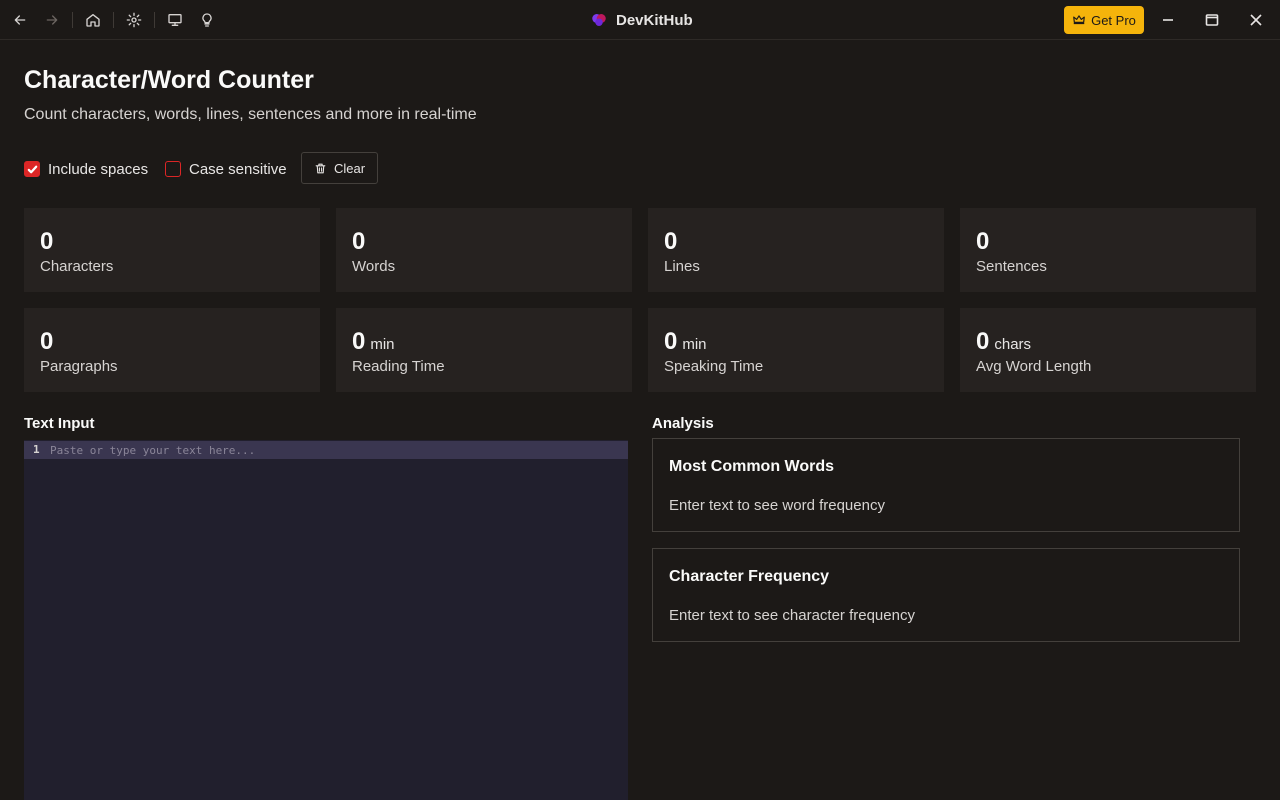  I want to click on app-title-text: DevKitHub, so click(654, 20).